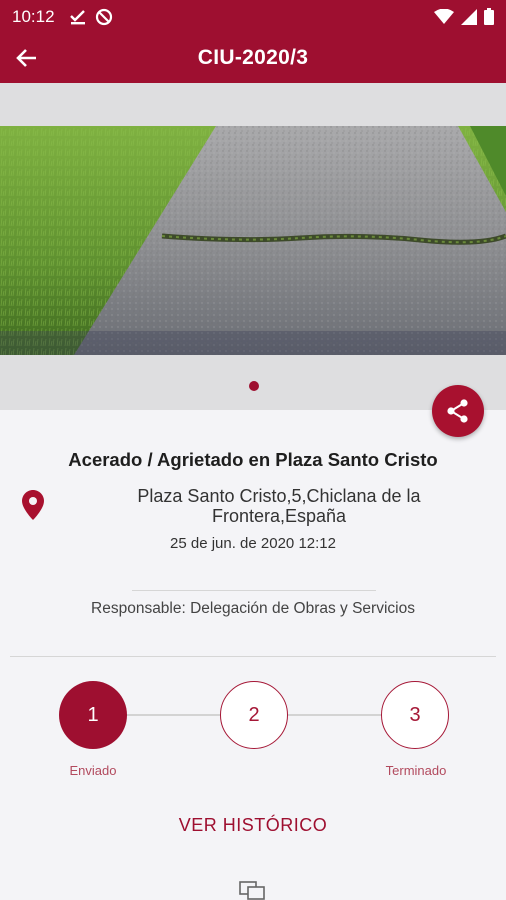 The width and height of the screenshot is (506, 900). Describe the element at coordinates (253, 104) in the screenshot. I see `image-carousel-top` at that location.